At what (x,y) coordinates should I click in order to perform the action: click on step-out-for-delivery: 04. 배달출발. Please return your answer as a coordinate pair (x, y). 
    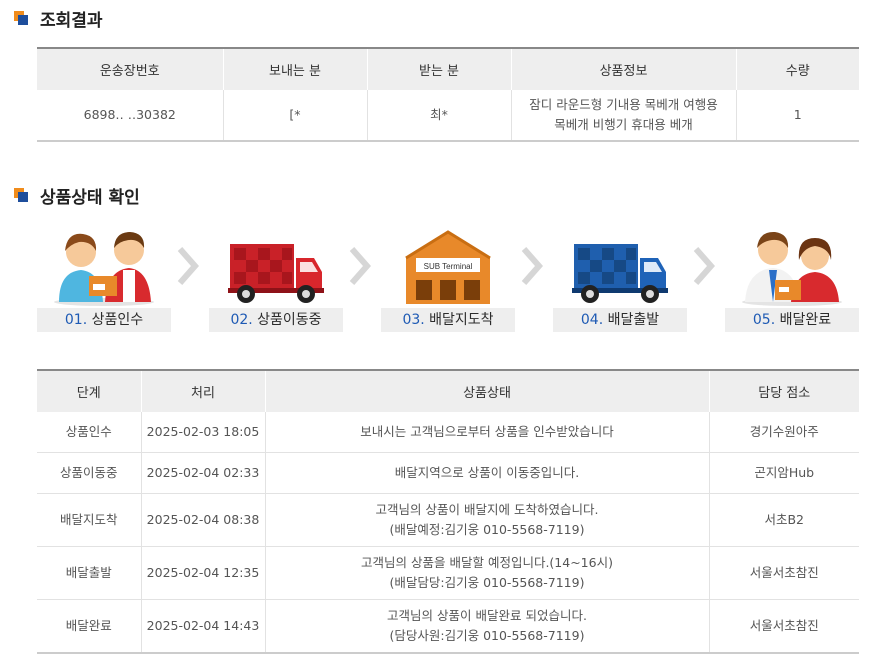
    Looking at the image, I should click on (620, 277).